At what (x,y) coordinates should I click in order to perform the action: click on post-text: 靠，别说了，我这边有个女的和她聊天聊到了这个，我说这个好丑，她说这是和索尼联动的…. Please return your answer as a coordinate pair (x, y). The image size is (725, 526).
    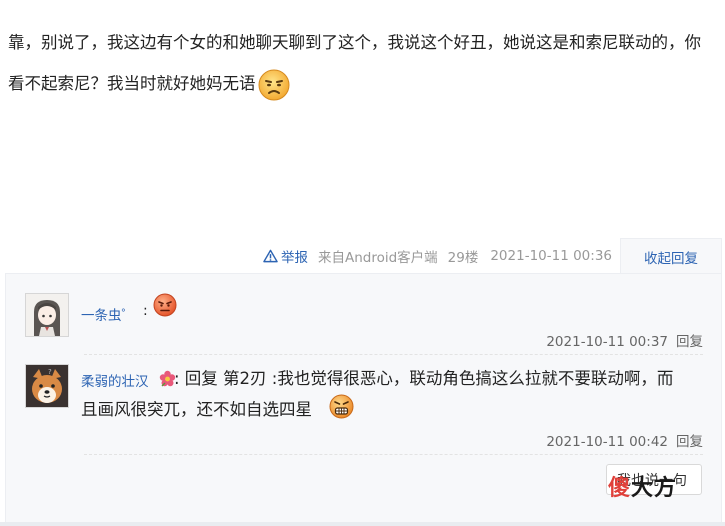
    Looking at the image, I should click on (354, 63).